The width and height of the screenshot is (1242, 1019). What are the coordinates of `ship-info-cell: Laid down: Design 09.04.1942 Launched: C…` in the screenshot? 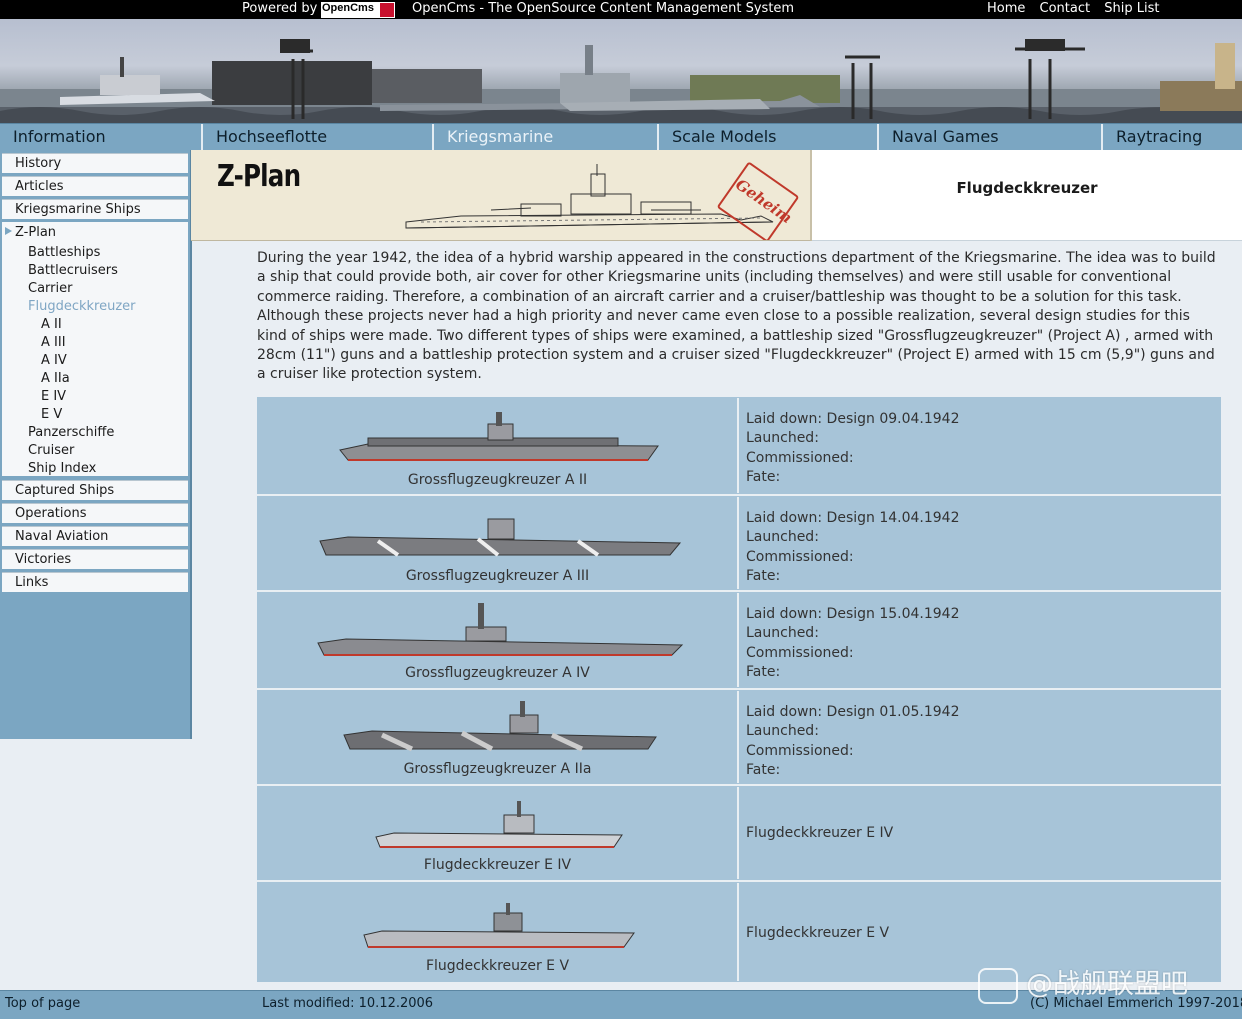 It's located at (980, 445).